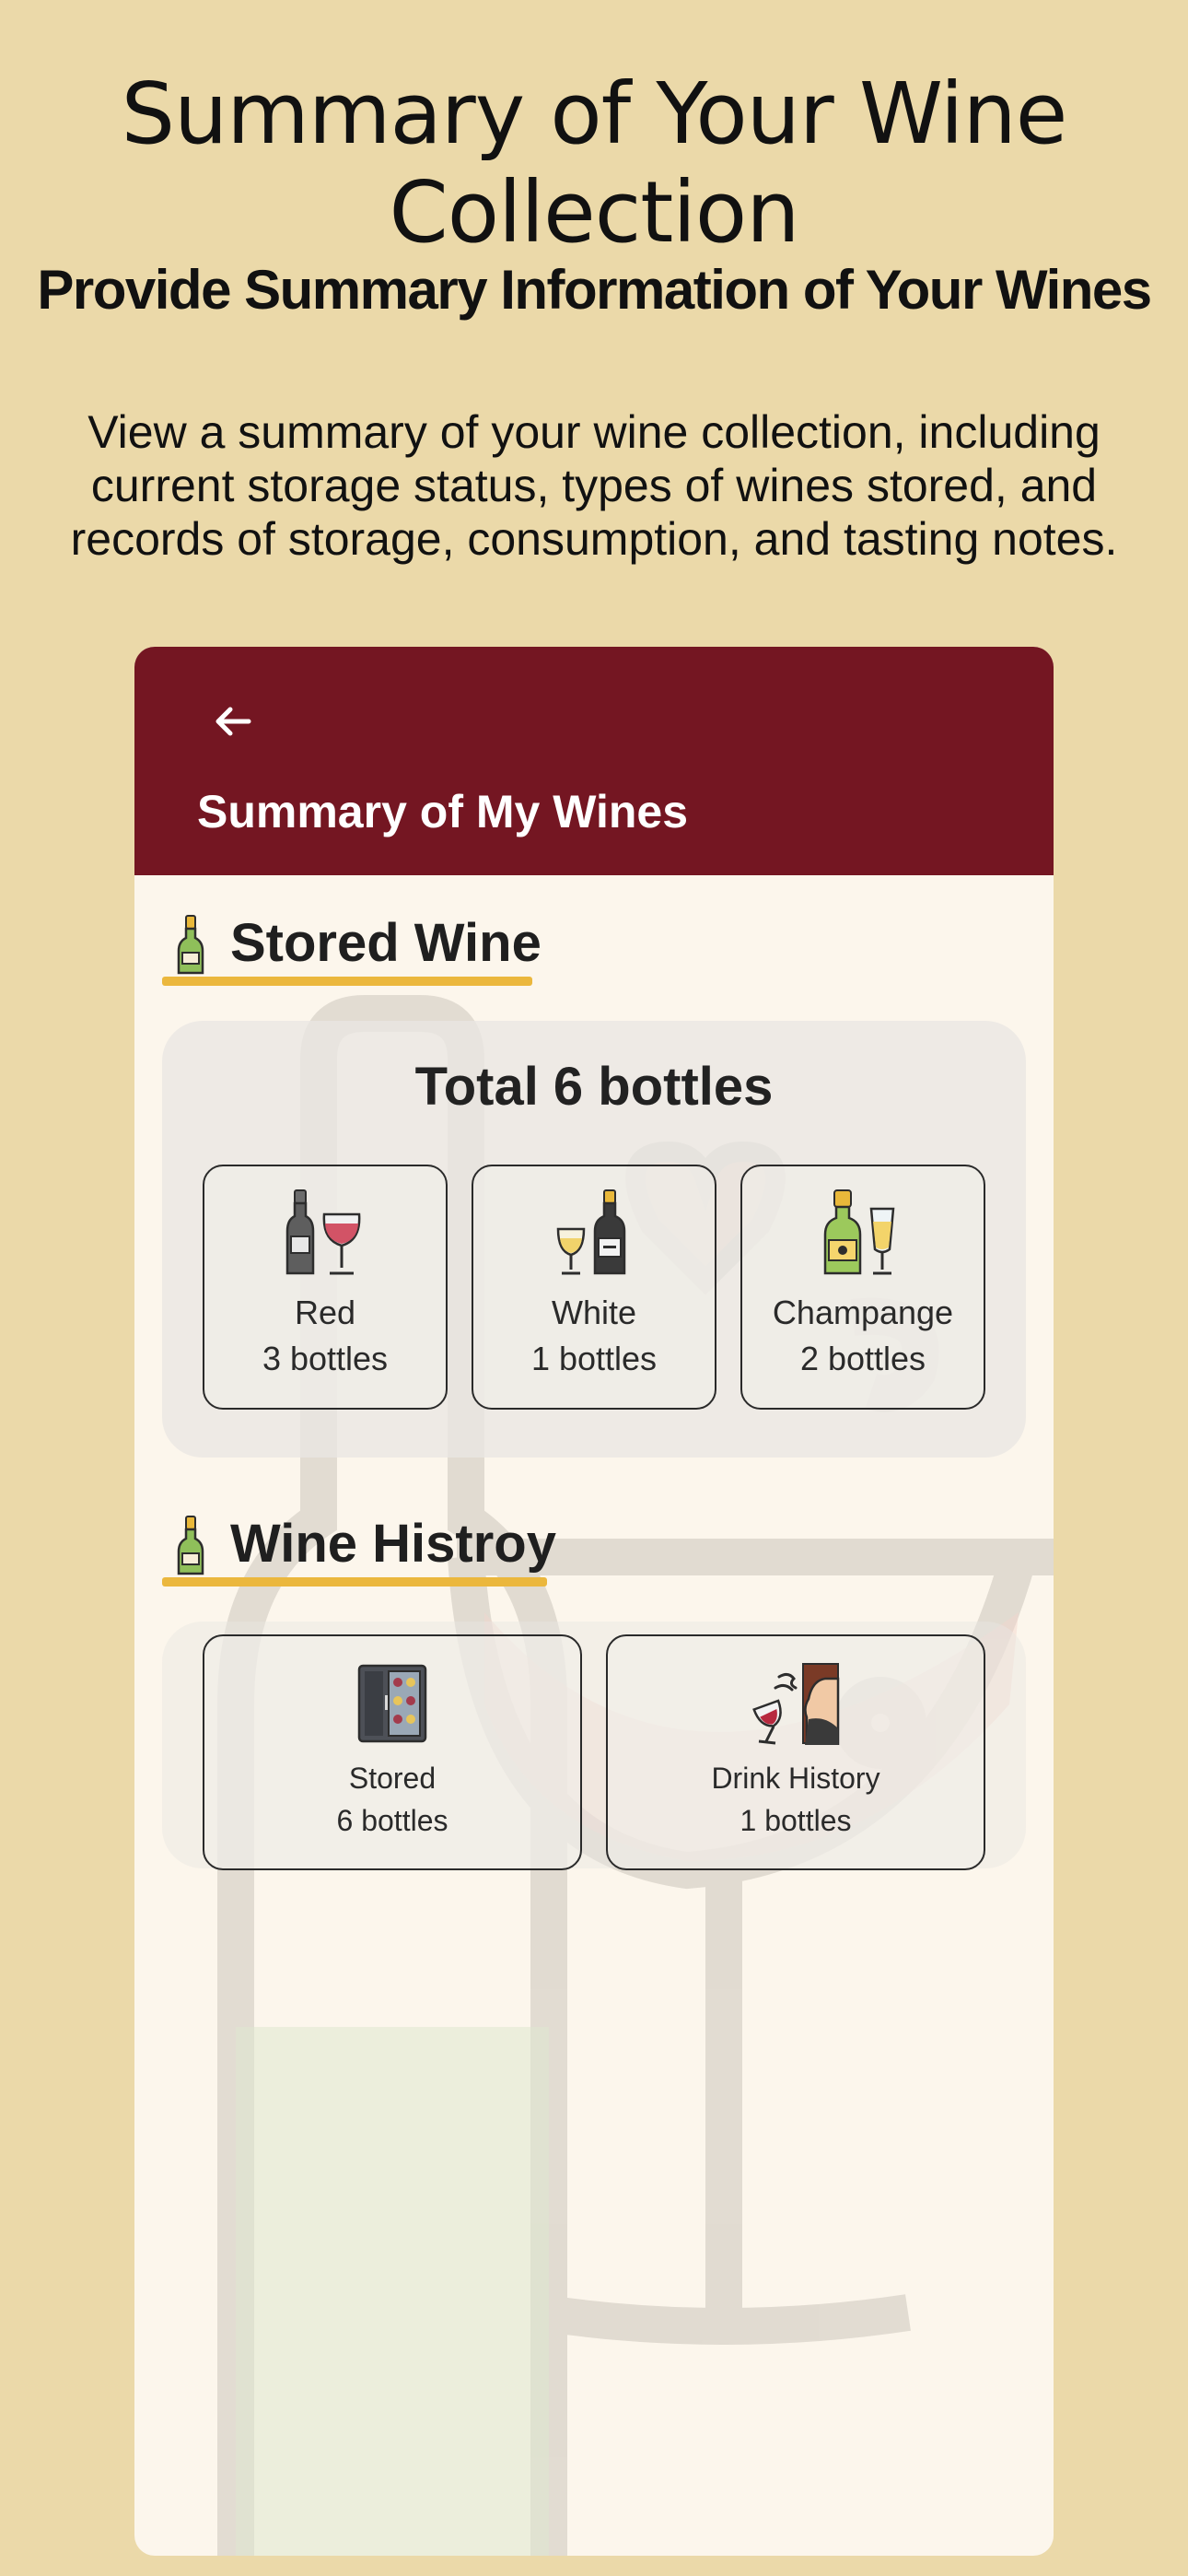  What do you see at coordinates (863, 1312) in the screenshot?
I see `card-name: Champange` at bounding box center [863, 1312].